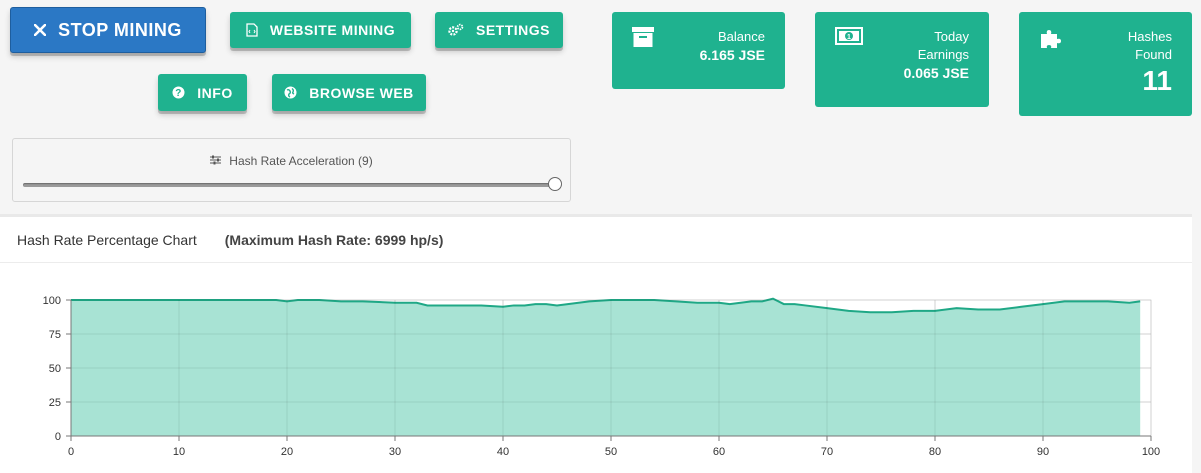 This screenshot has height=473, width=1201. What do you see at coordinates (951, 36) in the screenshot?
I see `today-earnings-label-line1: Today` at bounding box center [951, 36].